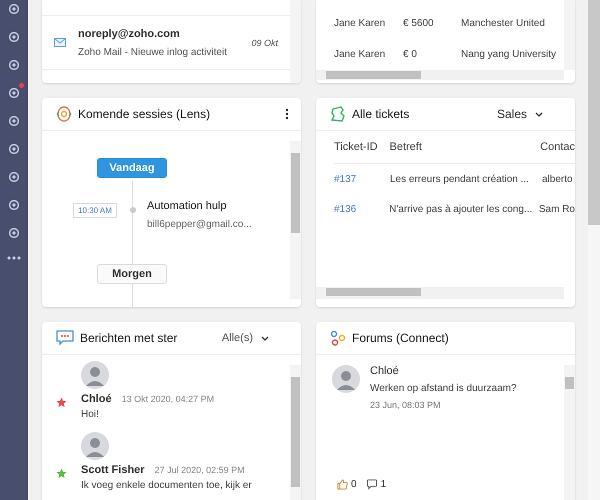  What do you see at coordinates (508, 54) in the screenshot?
I see `table-cell: Nang yang University` at bounding box center [508, 54].